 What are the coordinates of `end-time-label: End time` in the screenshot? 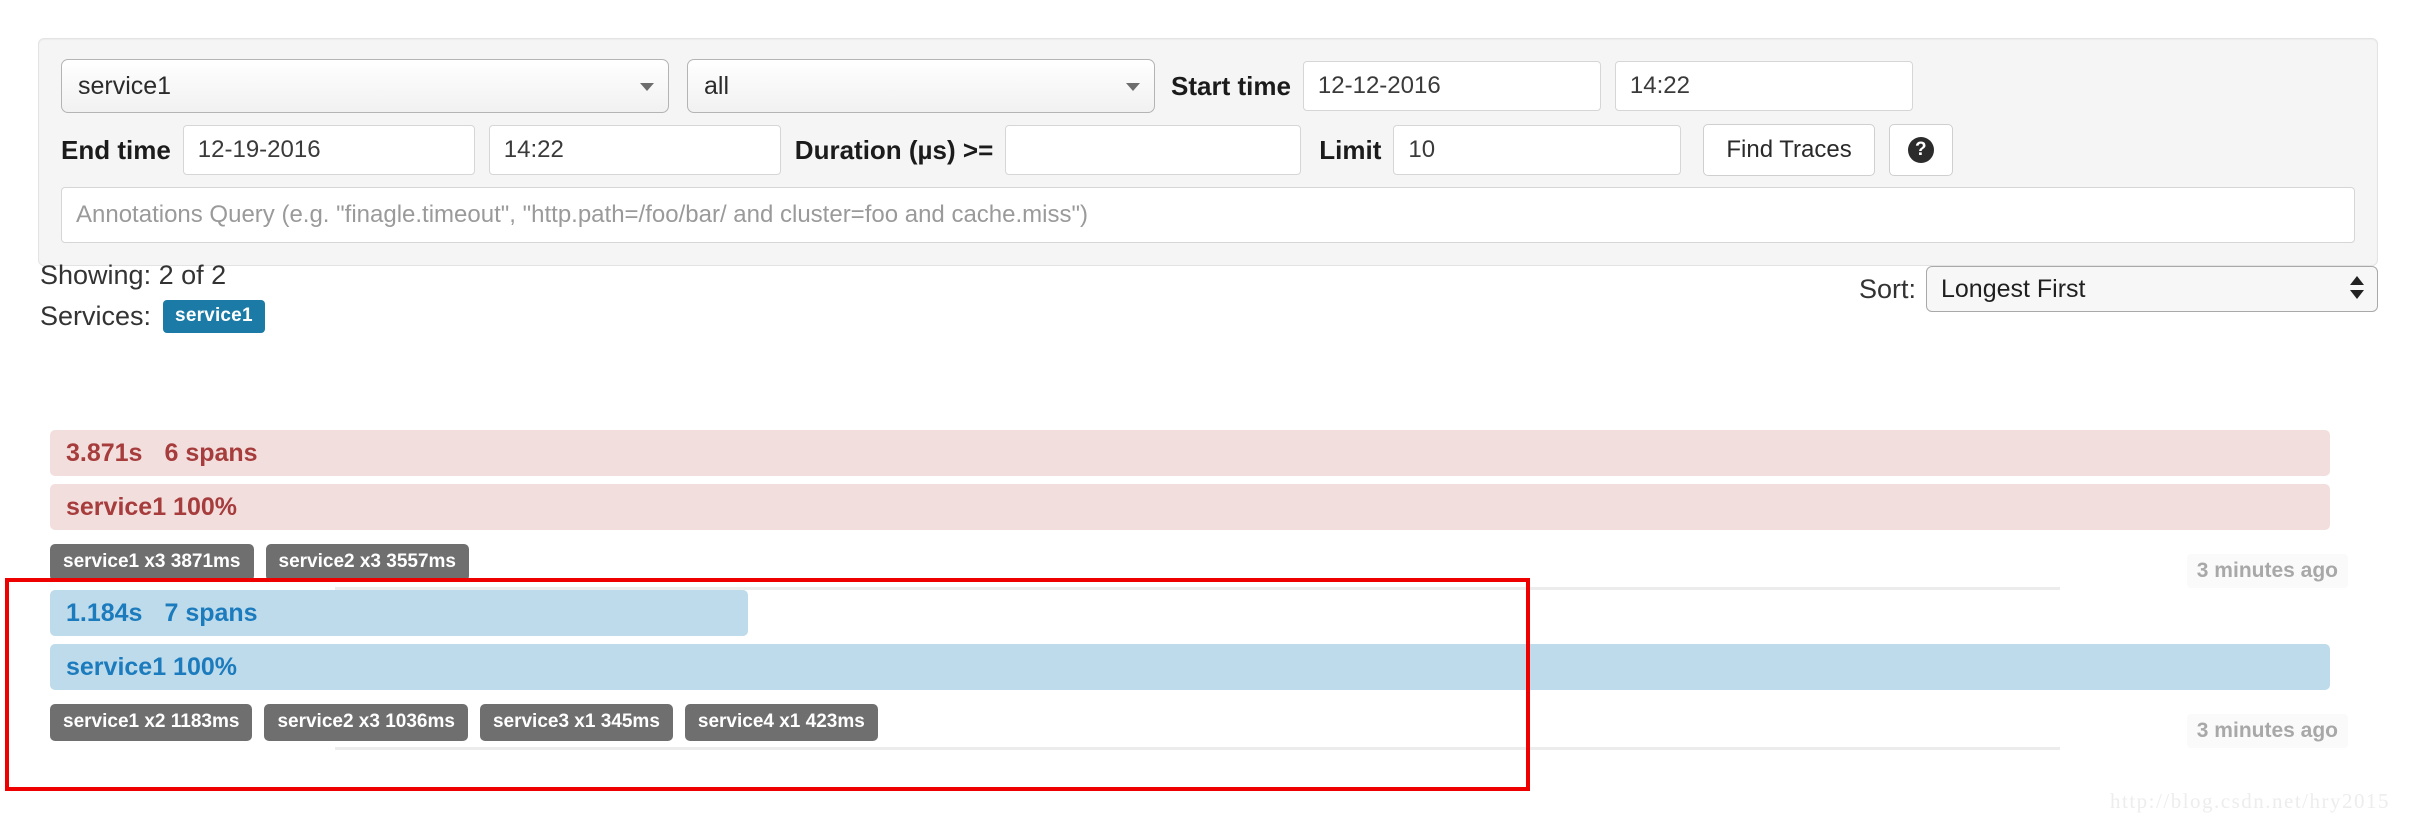 It's located at (116, 149).